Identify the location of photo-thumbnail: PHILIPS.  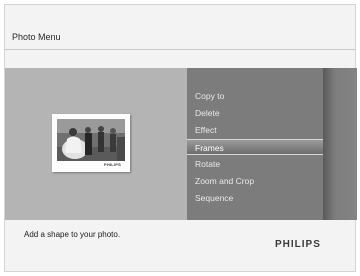
(91, 143).